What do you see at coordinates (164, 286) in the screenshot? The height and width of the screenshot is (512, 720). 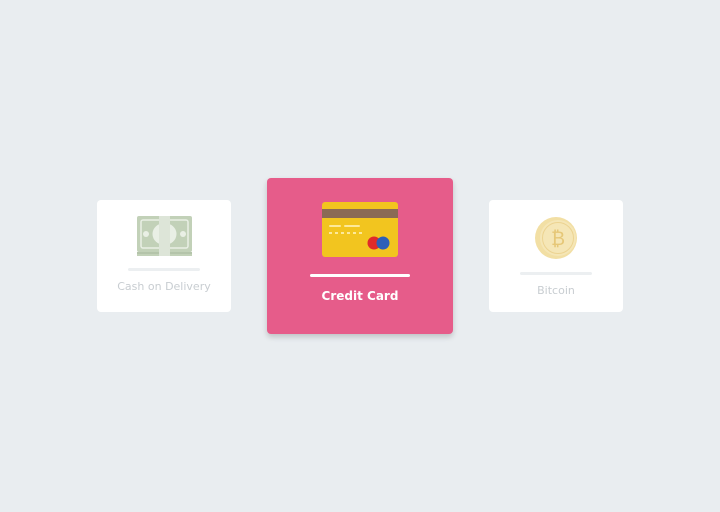 I see `cash-label: Cash on Delivery` at bounding box center [164, 286].